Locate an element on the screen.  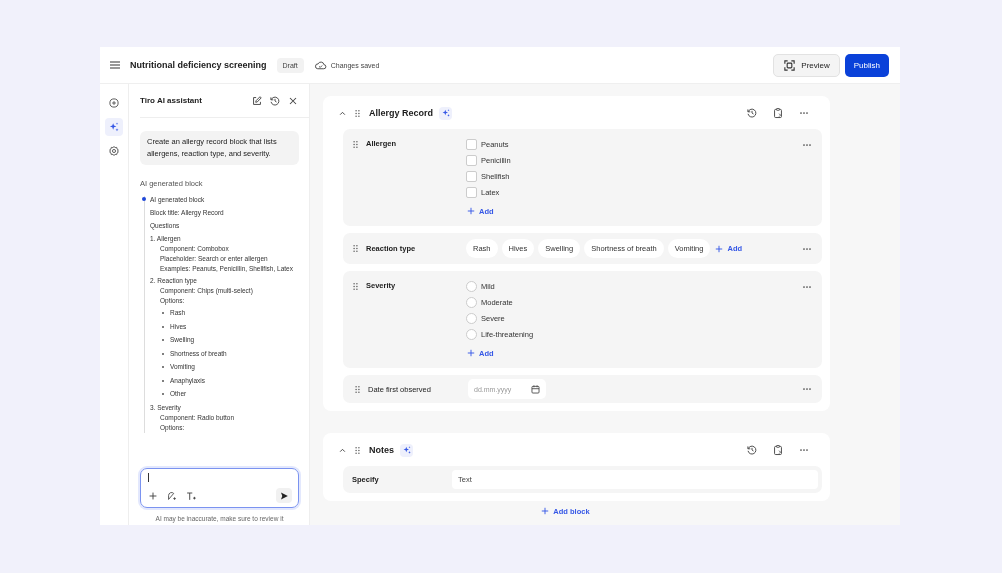
cloud-check-icon is located at coordinates (320, 65).